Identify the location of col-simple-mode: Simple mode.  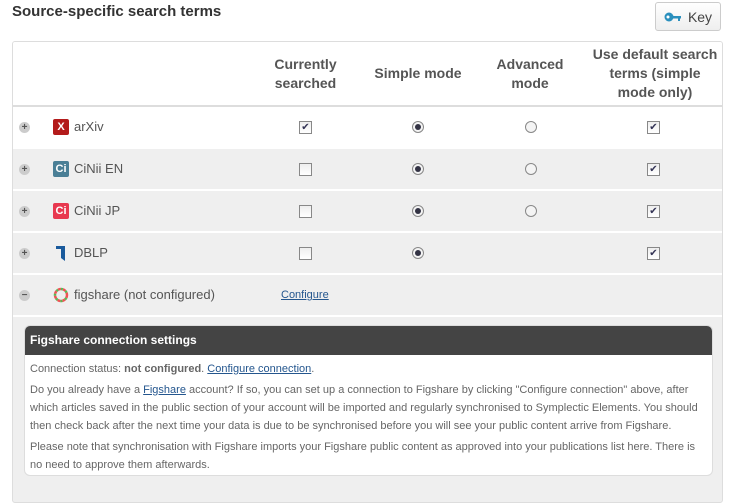
(418, 73).